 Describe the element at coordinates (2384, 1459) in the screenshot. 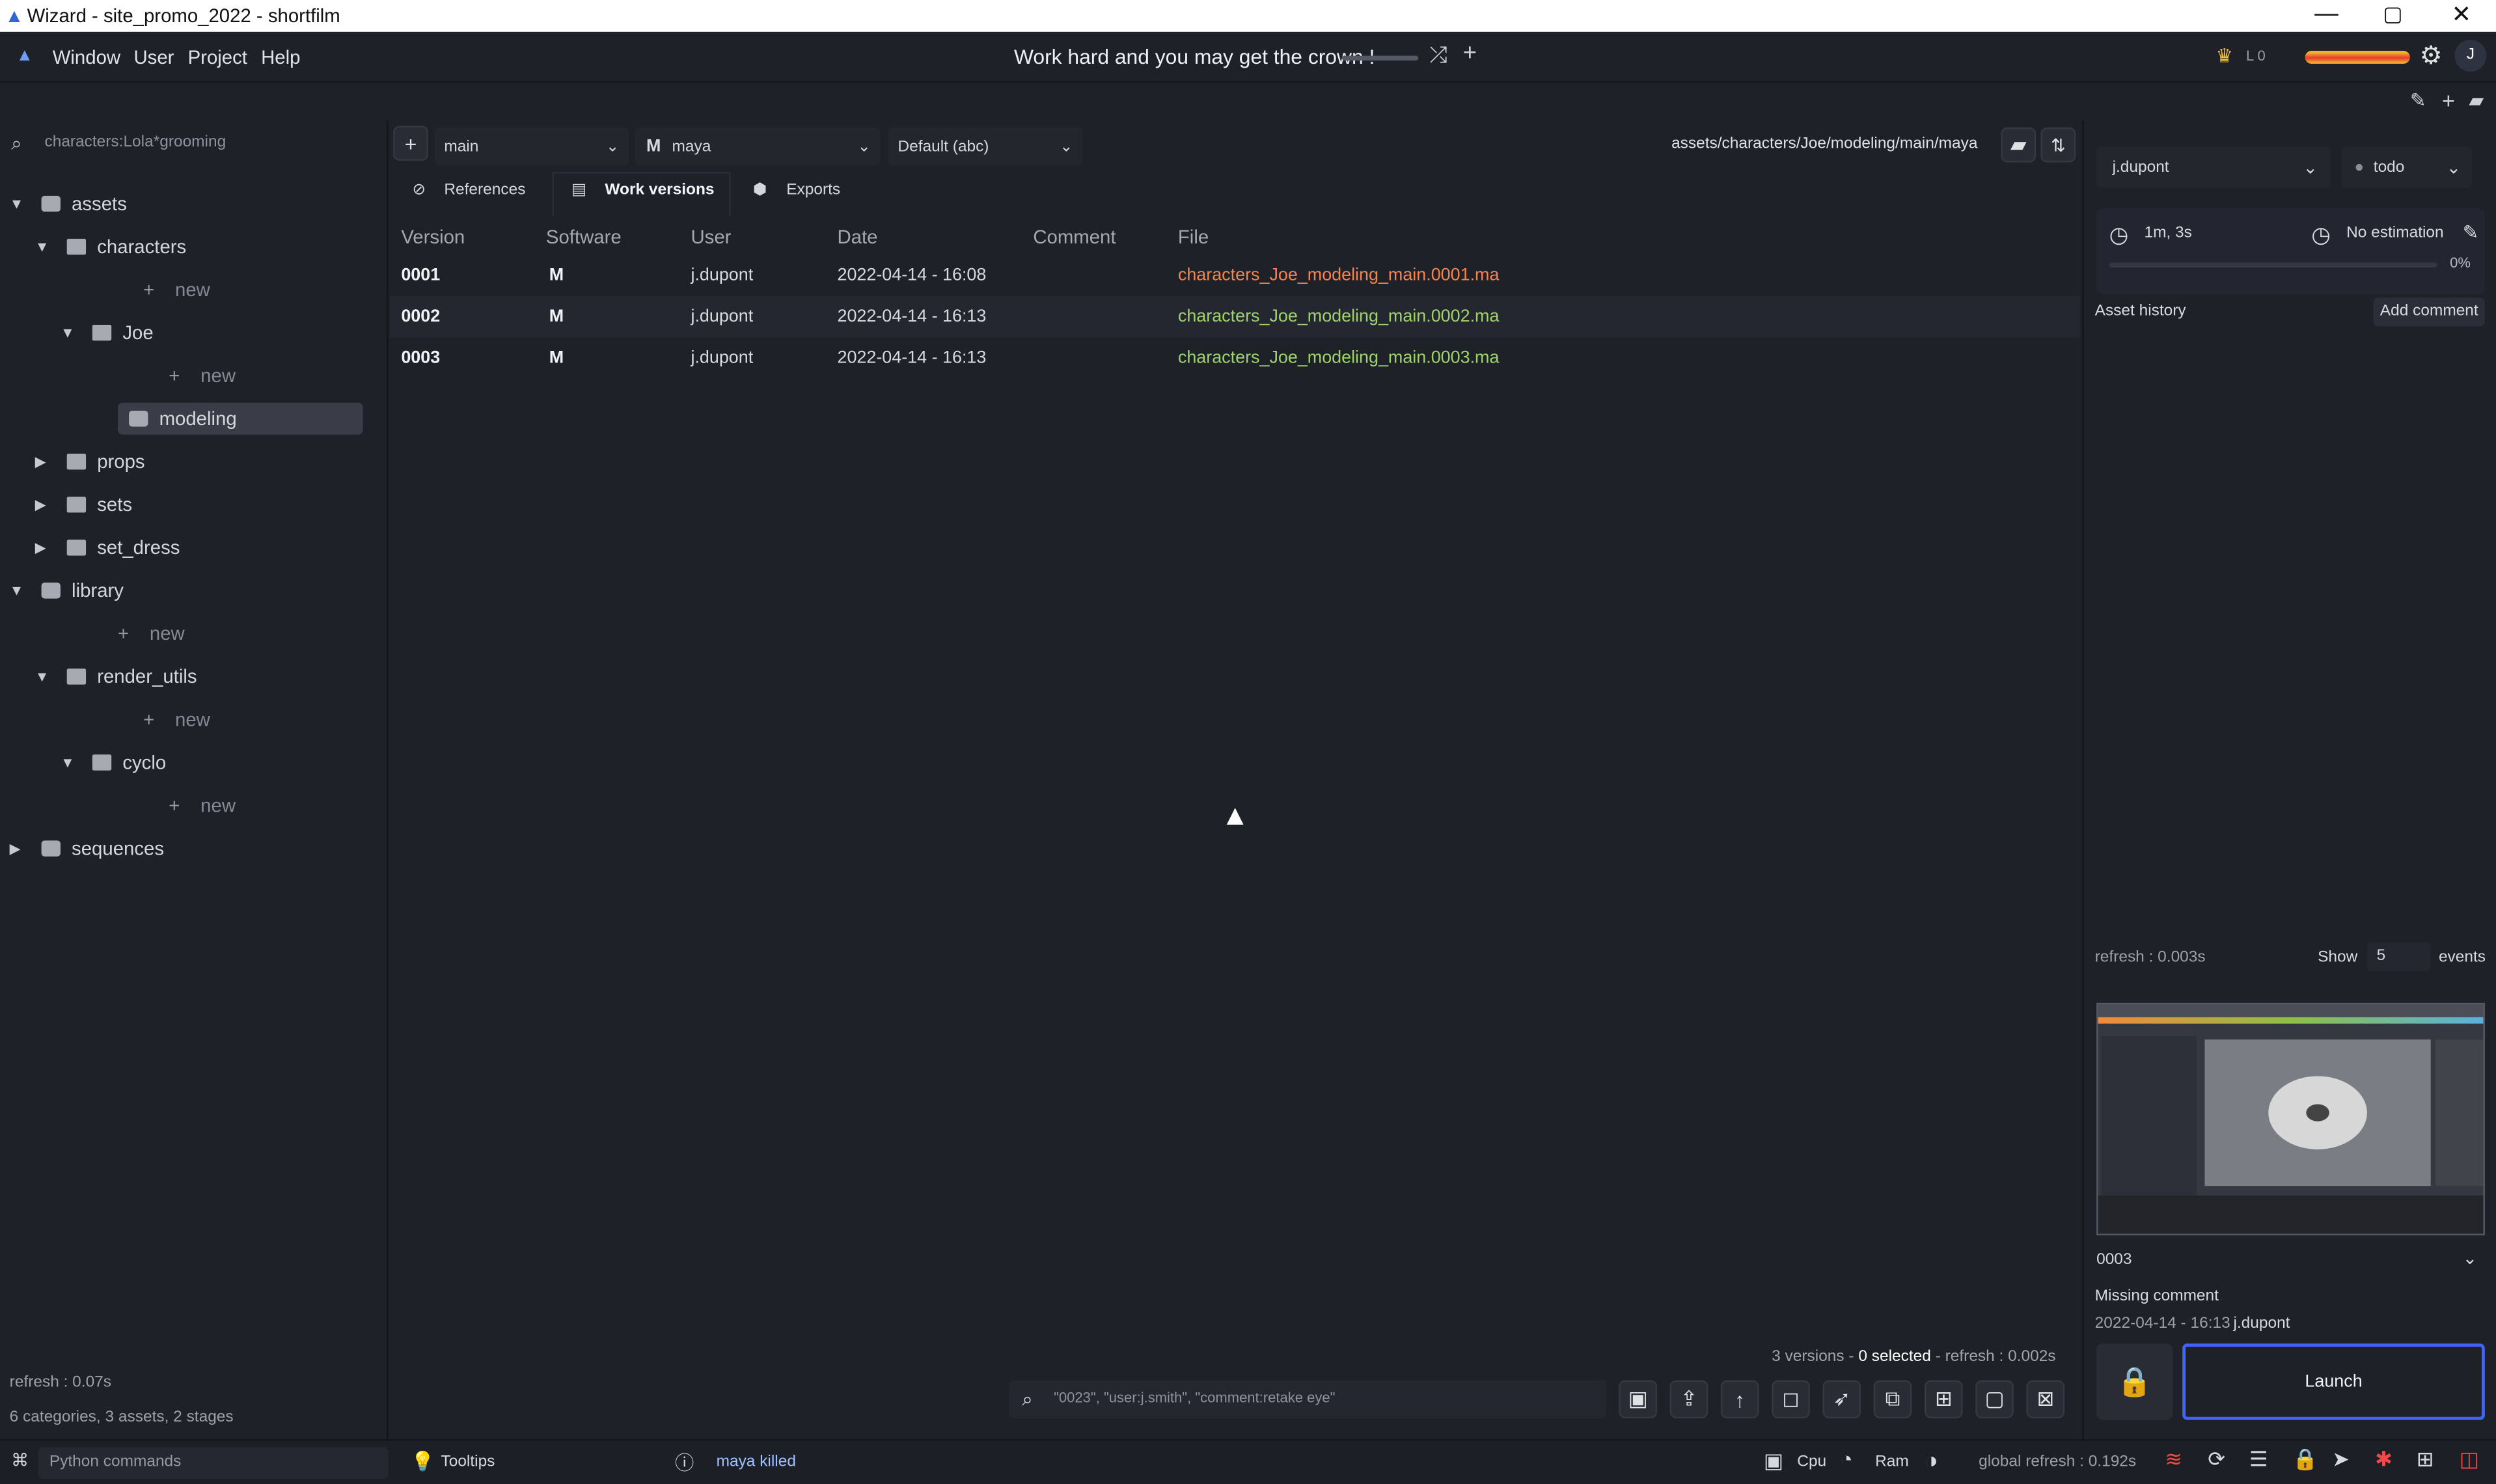

I see `bug-icon: ✱` at that location.